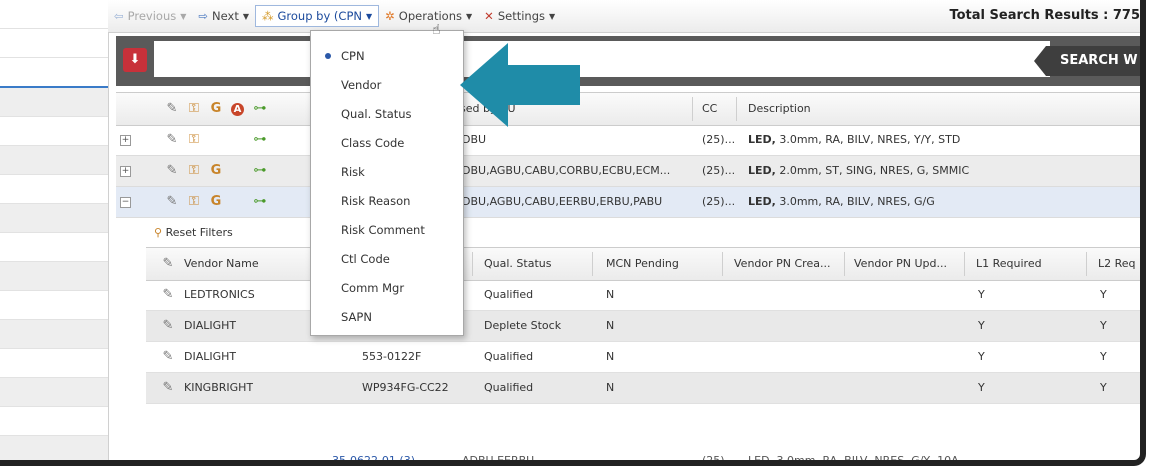  I want to click on menu-item-risk-reason: Risk Reason, so click(375, 201).